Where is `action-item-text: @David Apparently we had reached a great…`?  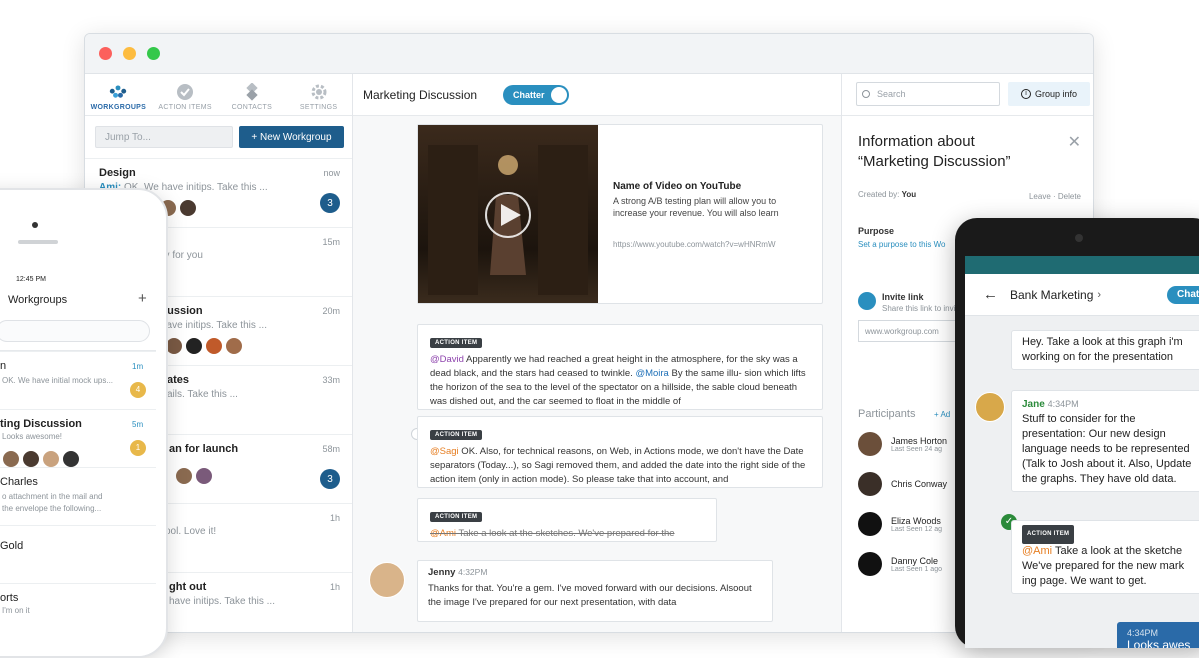
action-item-text: @David Apparently we had reached a great… is located at coordinates (620, 381).